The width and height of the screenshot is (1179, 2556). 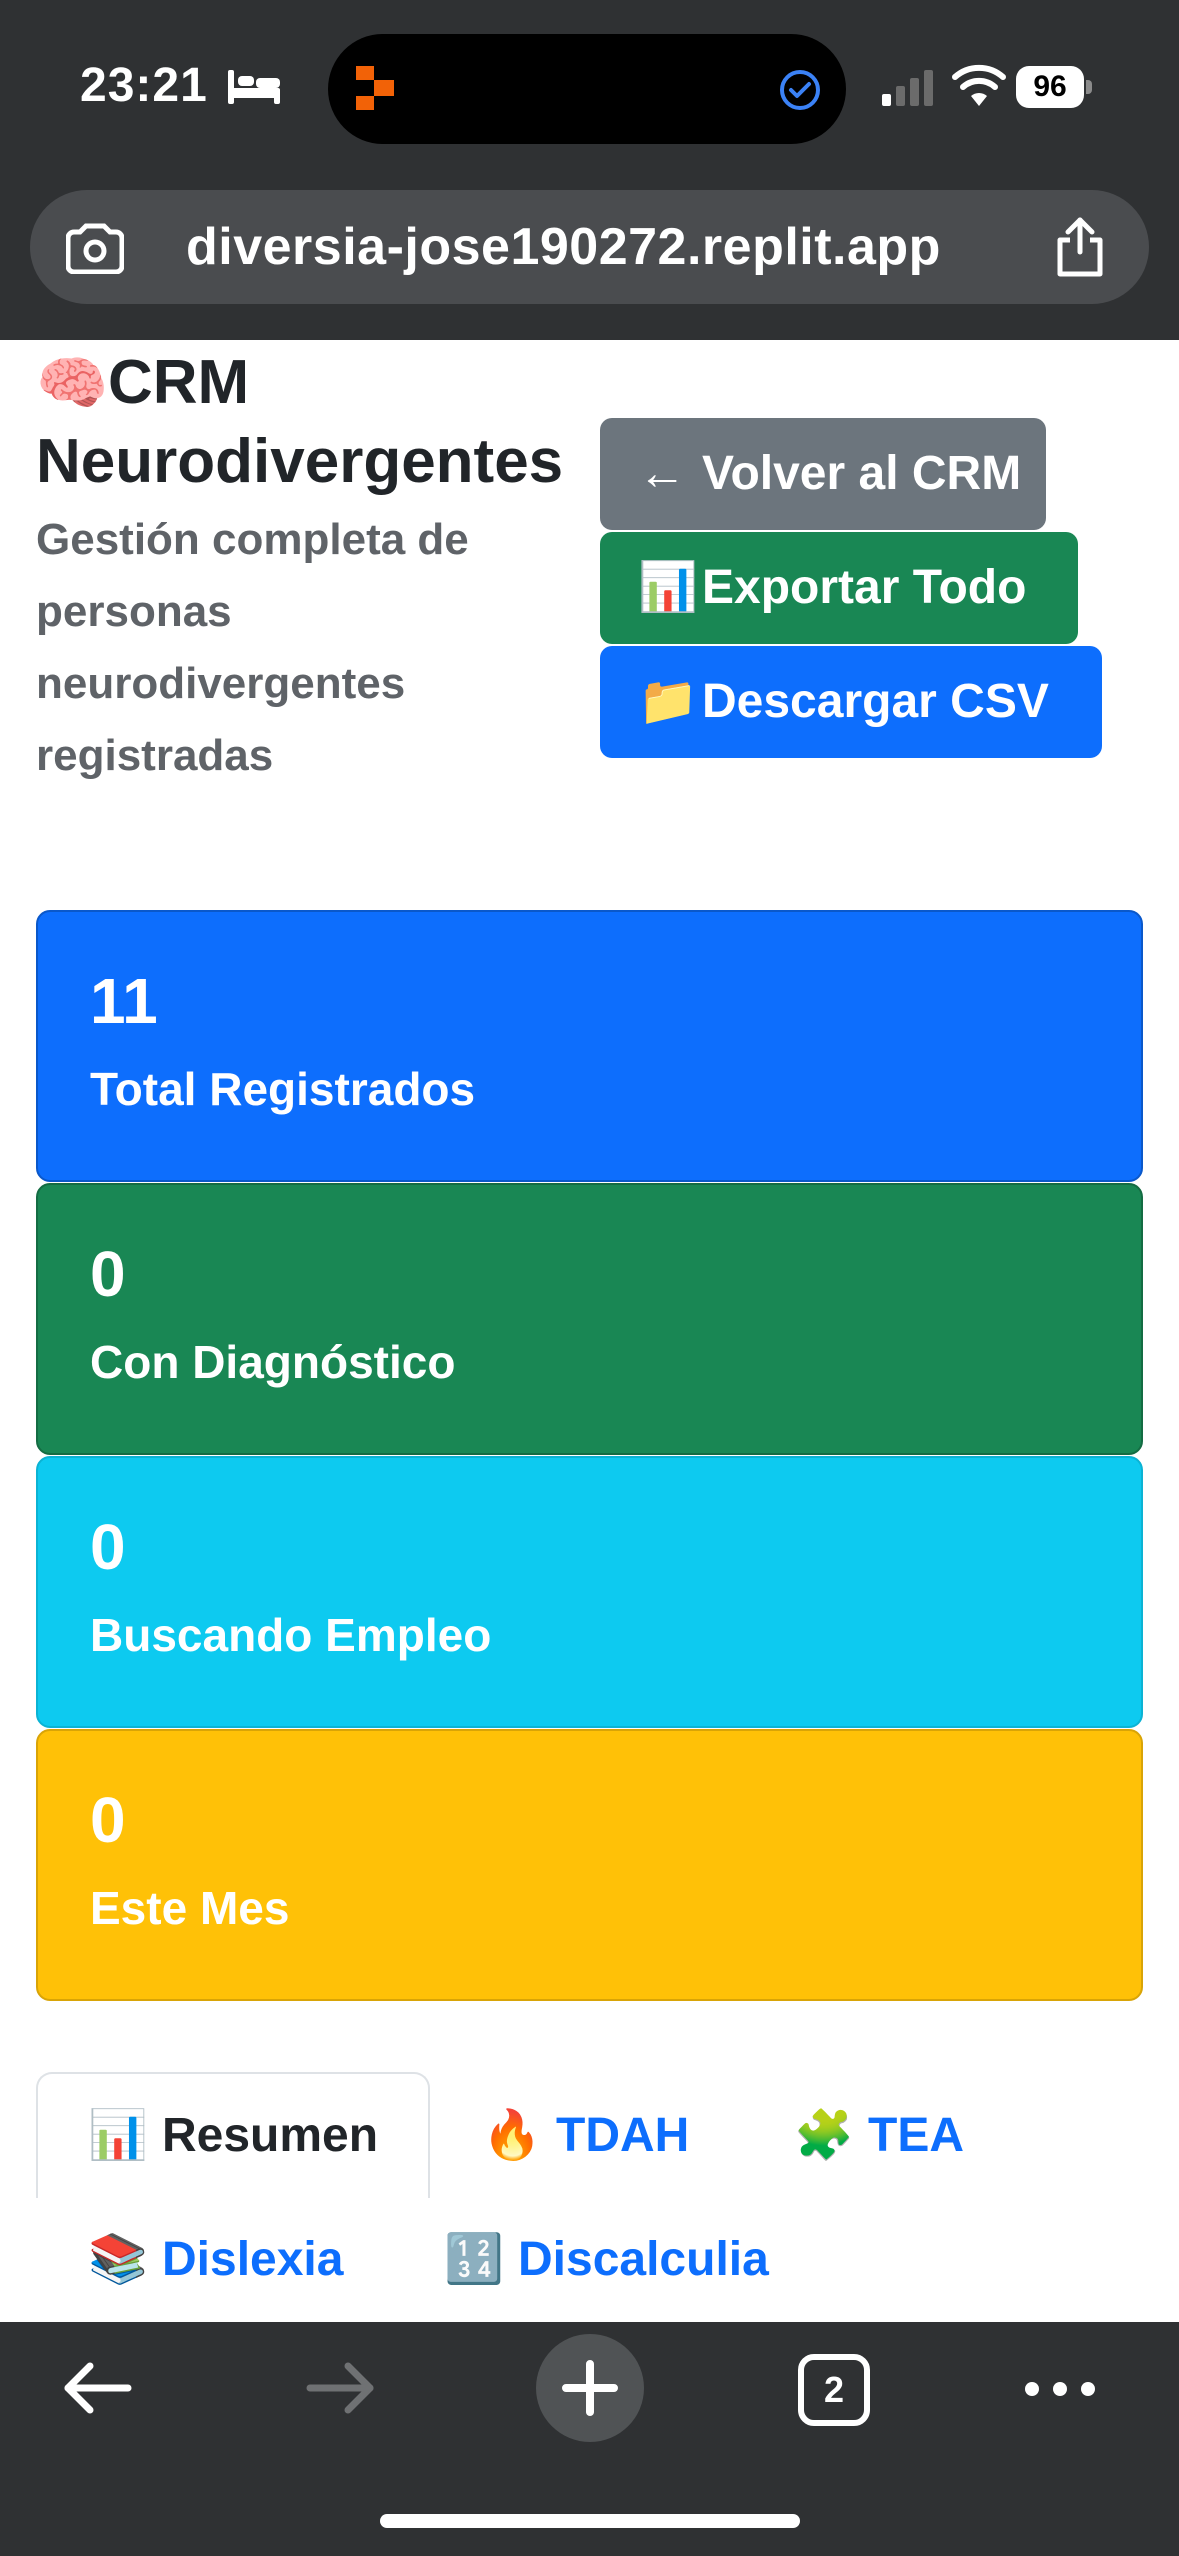 I want to click on share-icon, so click(x=1080, y=247).